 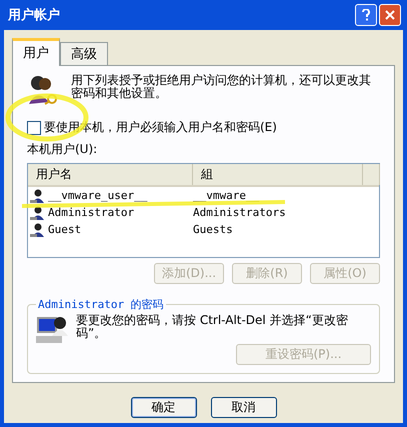 I want to click on window-title: 用户帐户, so click(x=34, y=15).